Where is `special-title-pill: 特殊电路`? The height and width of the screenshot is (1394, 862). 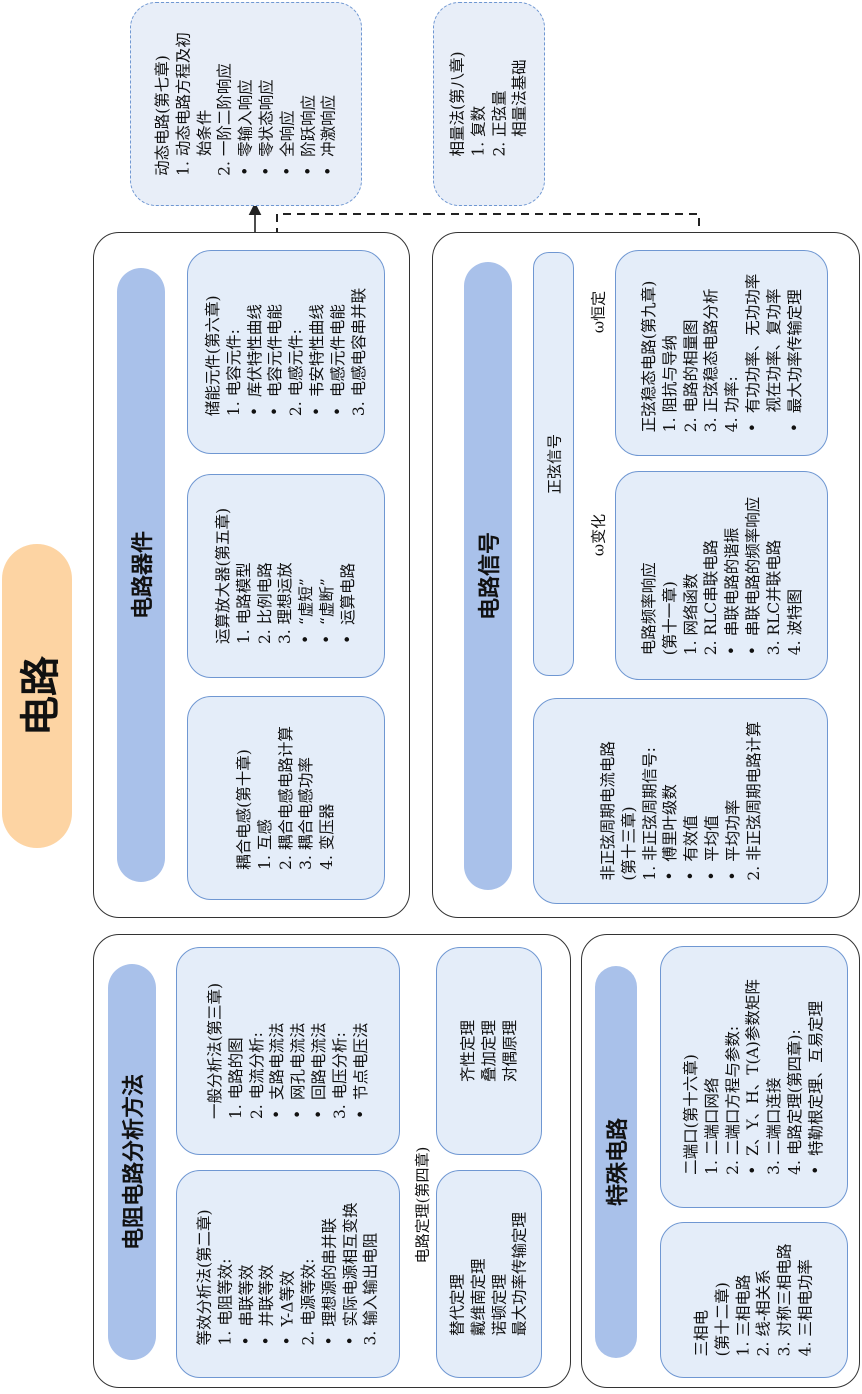 special-title-pill: 特殊电路 is located at coordinates (616, 1162).